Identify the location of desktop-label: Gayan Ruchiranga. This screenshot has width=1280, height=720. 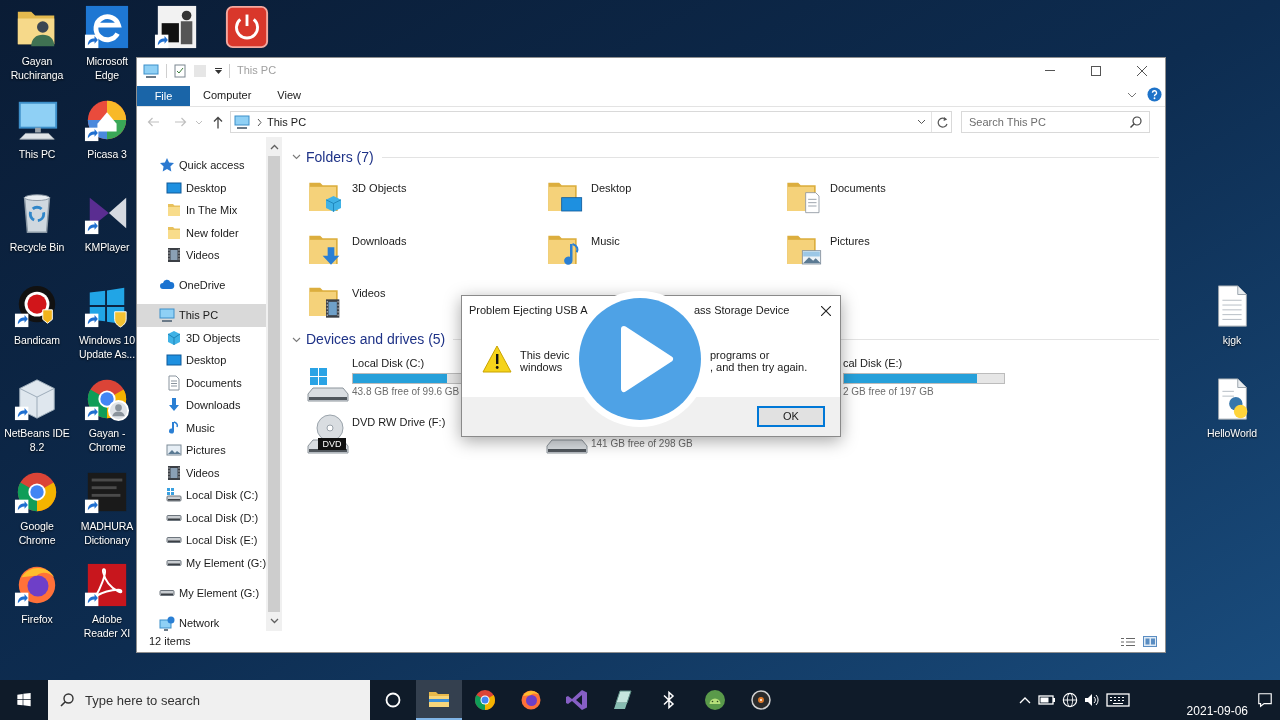
(37, 68).